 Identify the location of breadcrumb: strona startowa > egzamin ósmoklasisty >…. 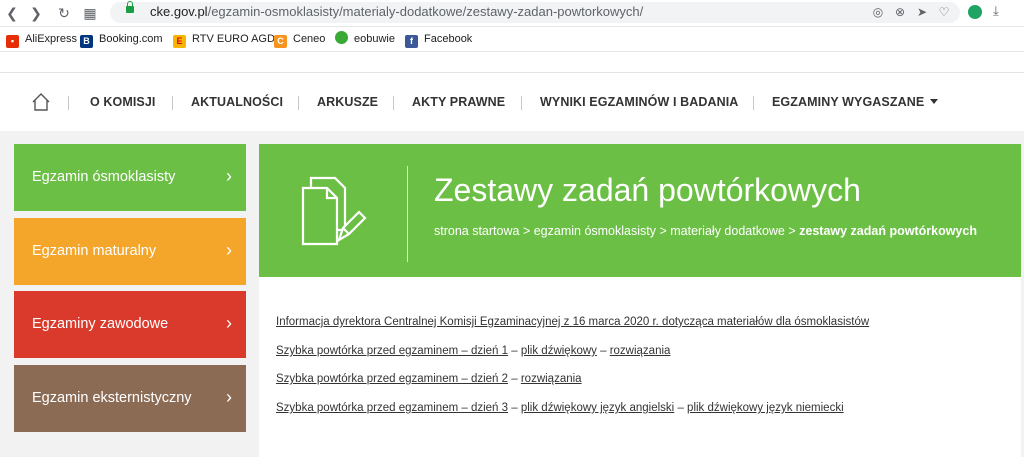
(705, 231).